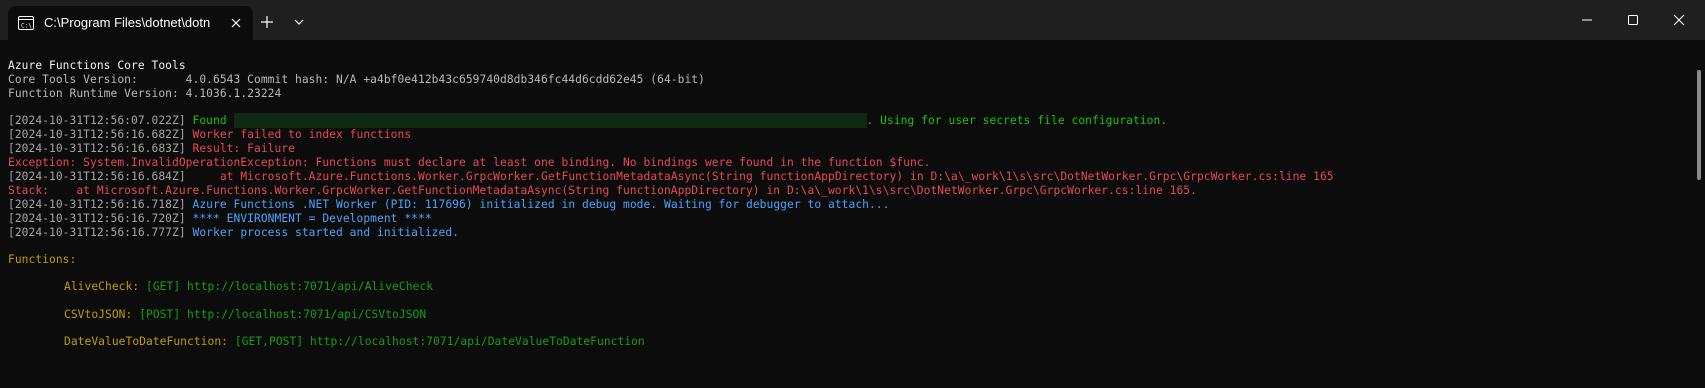 Image resolution: width=1705 pixels, height=388 pixels. What do you see at coordinates (244, 148) in the screenshot?
I see `log-message: Result: Failure` at bounding box center [244, 148].